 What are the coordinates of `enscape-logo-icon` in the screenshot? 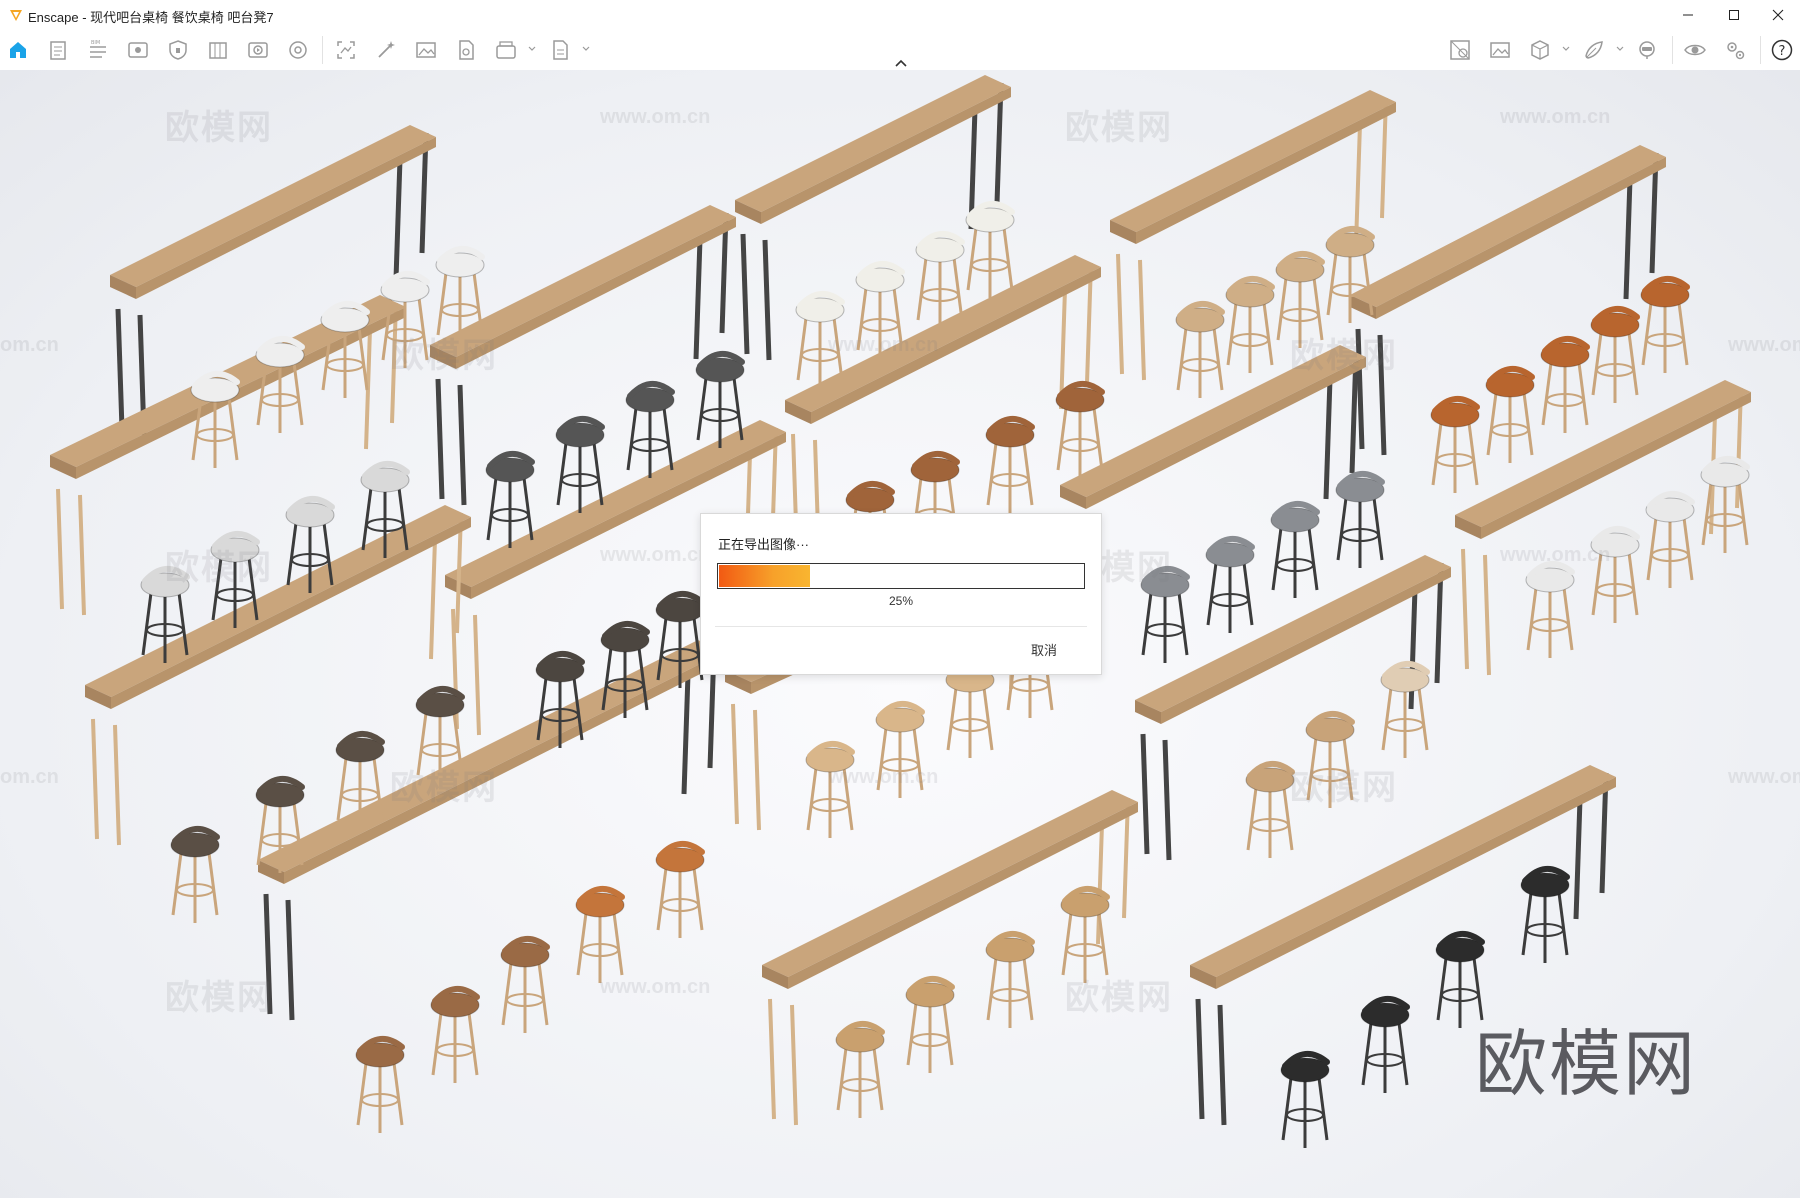 It's located at (16, 15).